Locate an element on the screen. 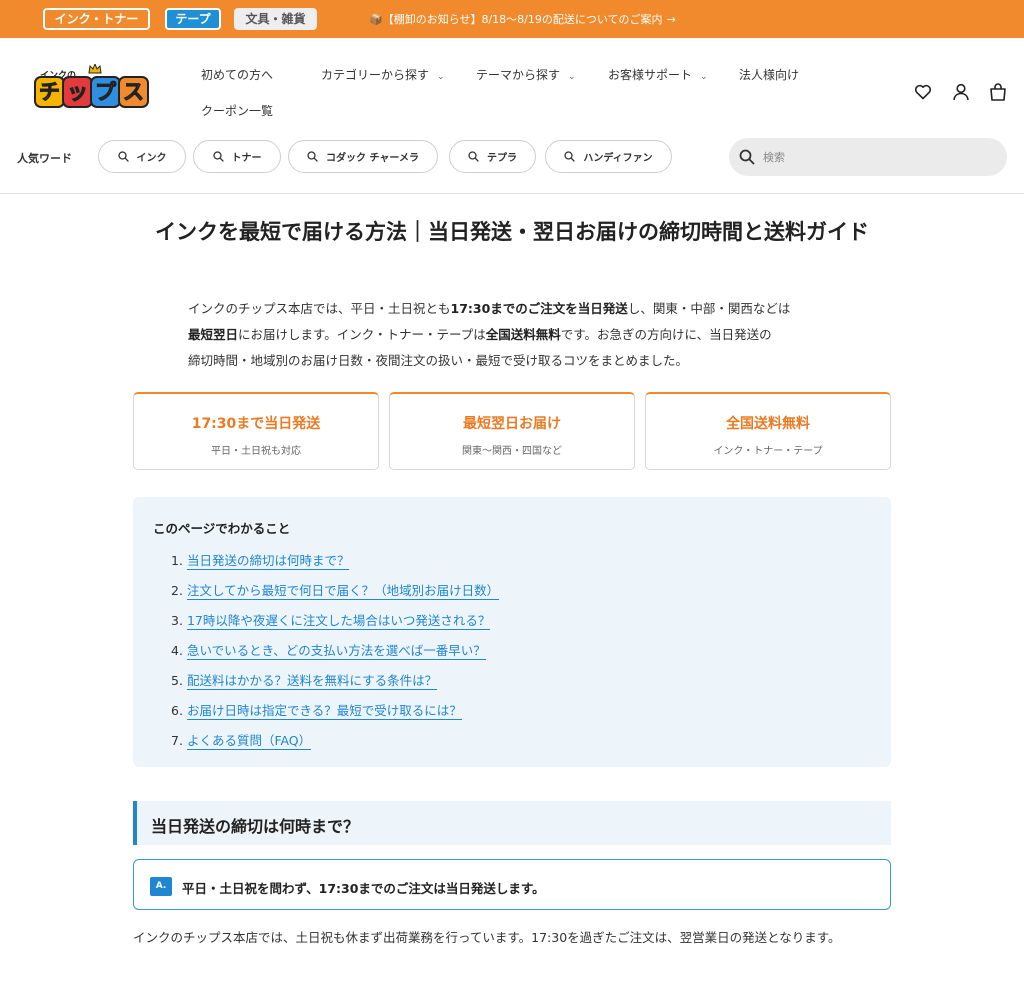 The height and width of the screenshot is (981, 1024). header-divider is located at coordinates (512, 193).